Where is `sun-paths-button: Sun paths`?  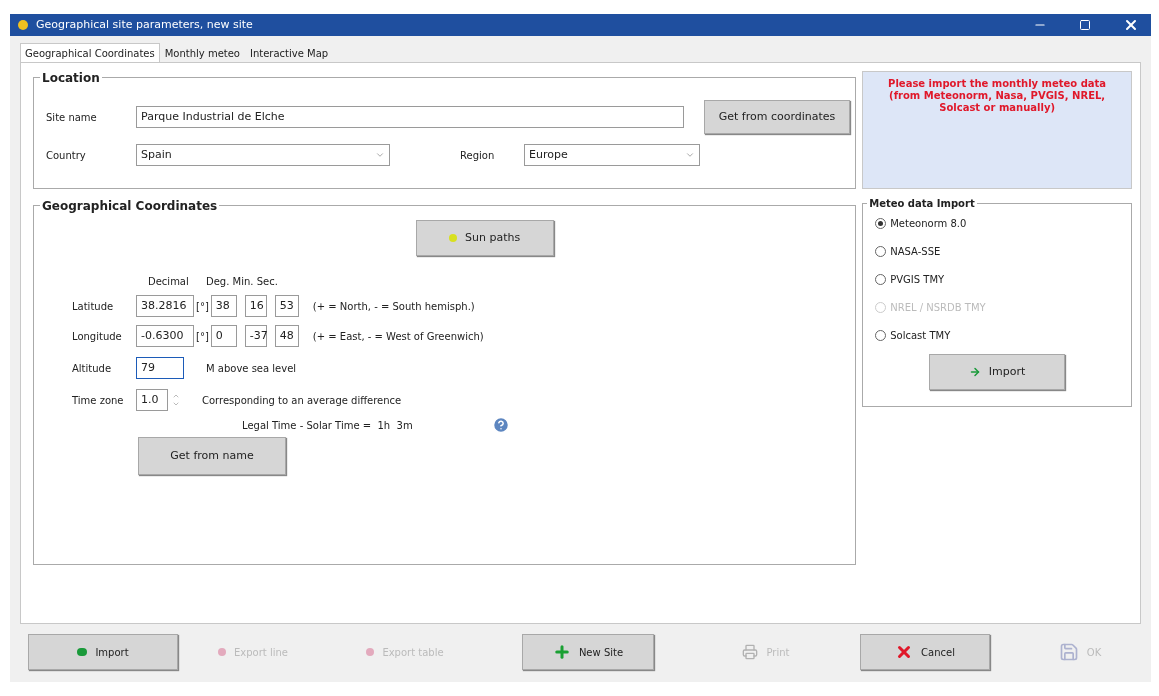
sun-paths-button: Sun paths is located at coordinates (484, 238).